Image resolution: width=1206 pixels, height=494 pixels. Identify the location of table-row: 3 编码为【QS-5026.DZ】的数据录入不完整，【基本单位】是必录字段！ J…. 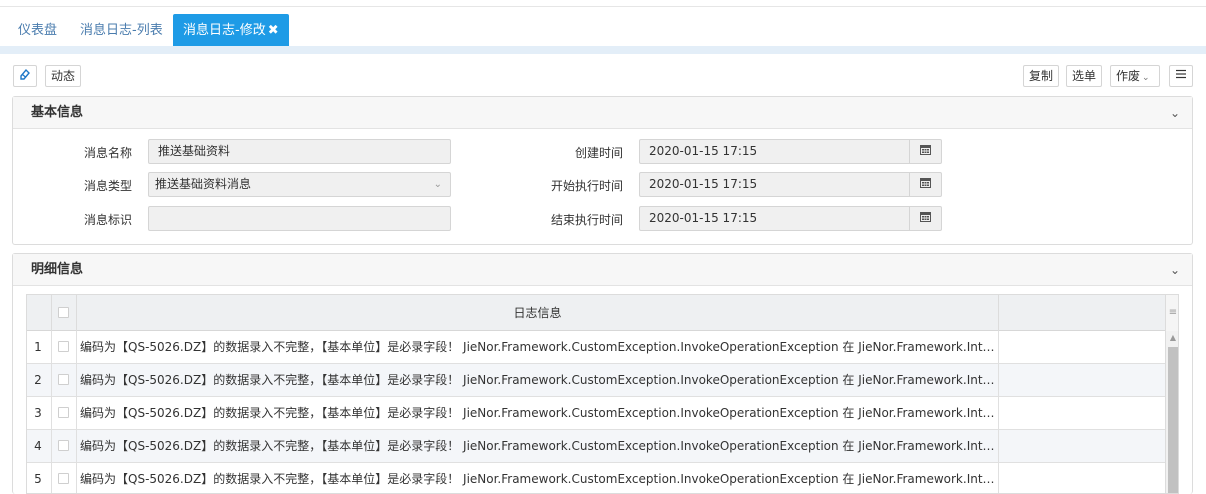
(596, 413).